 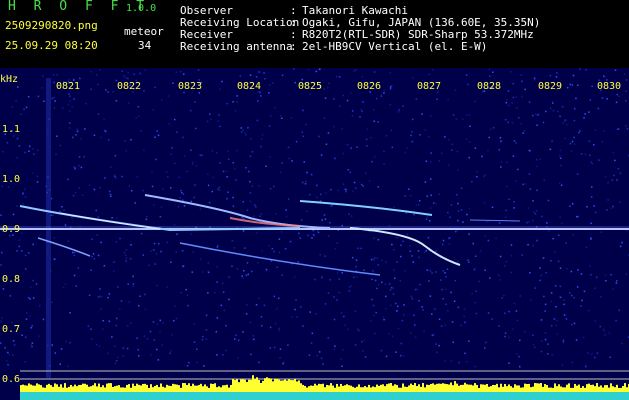 I want to click on info-label-antenna: Receiving antenna, so click(x=236, y=46).